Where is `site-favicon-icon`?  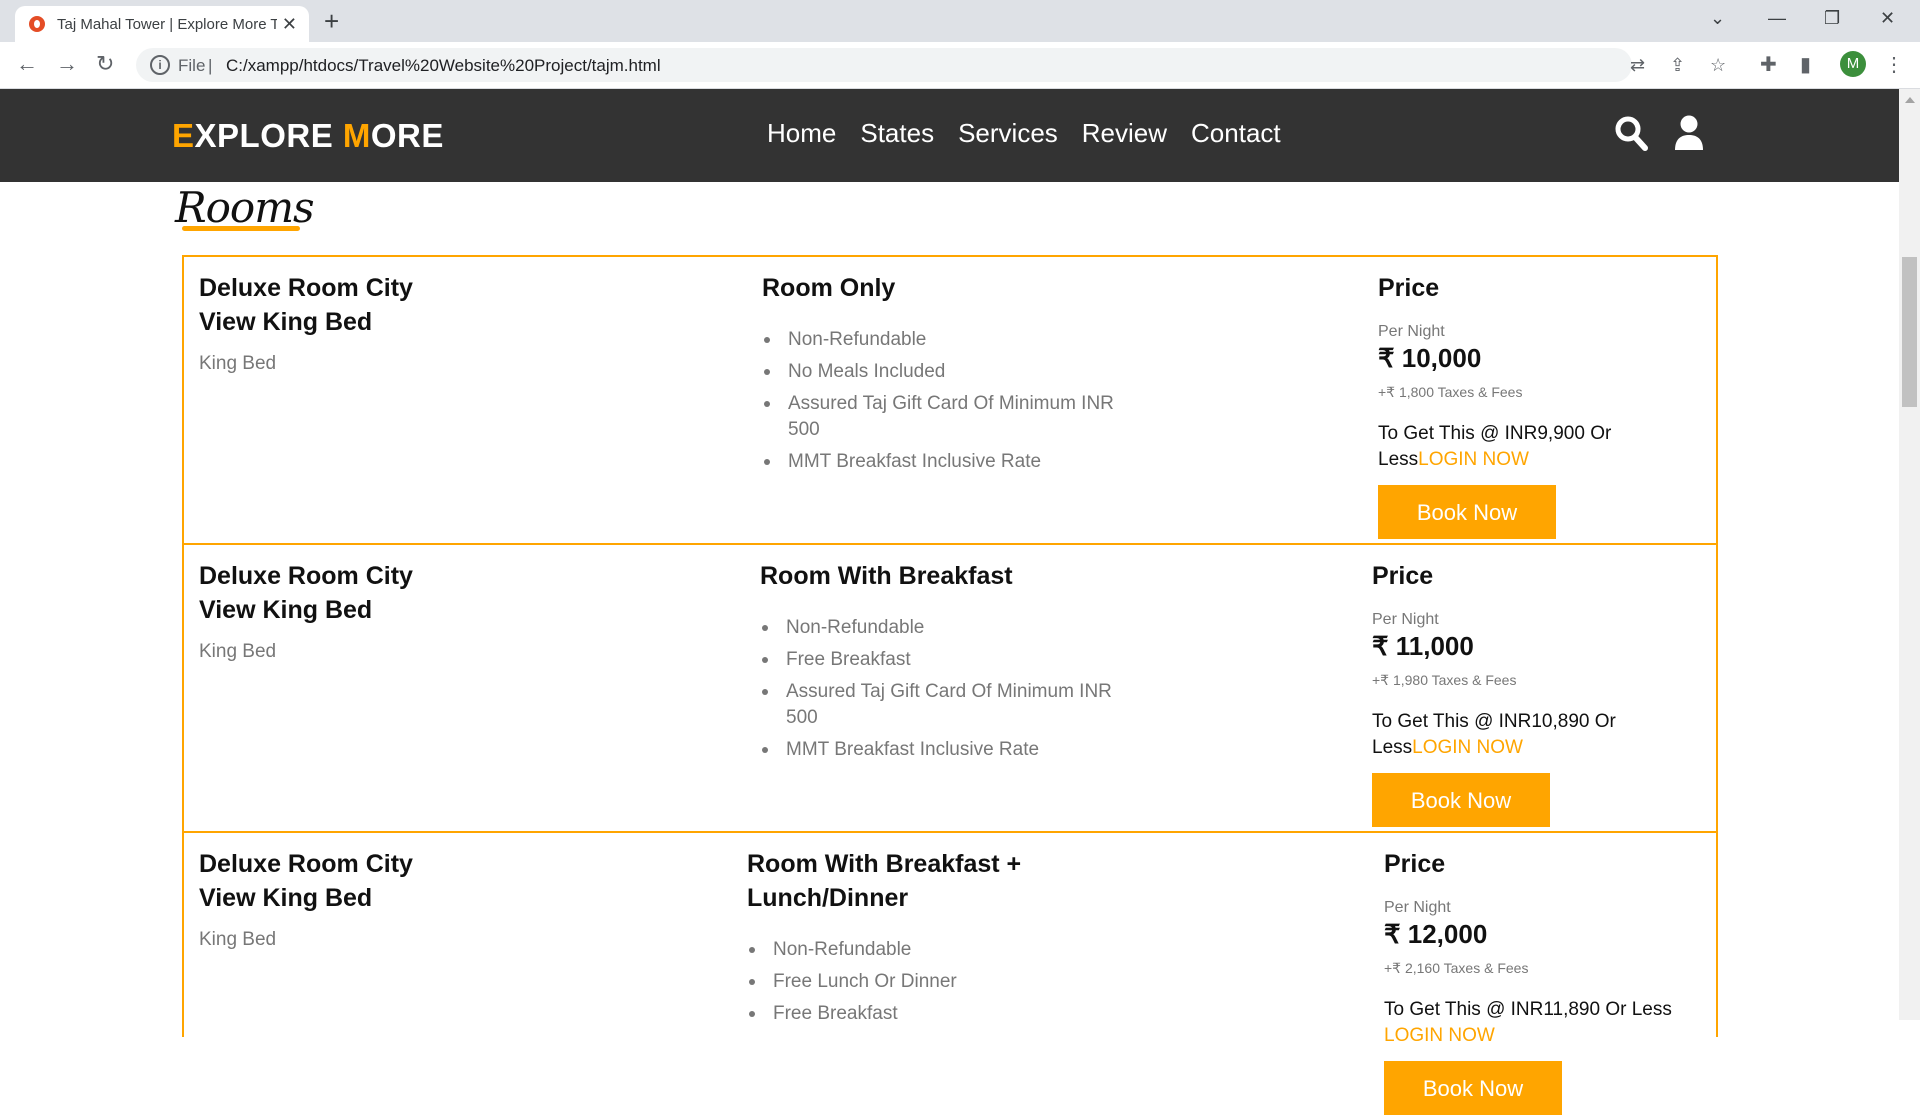
site-favicon-icon is located at coordinates (37, 24).